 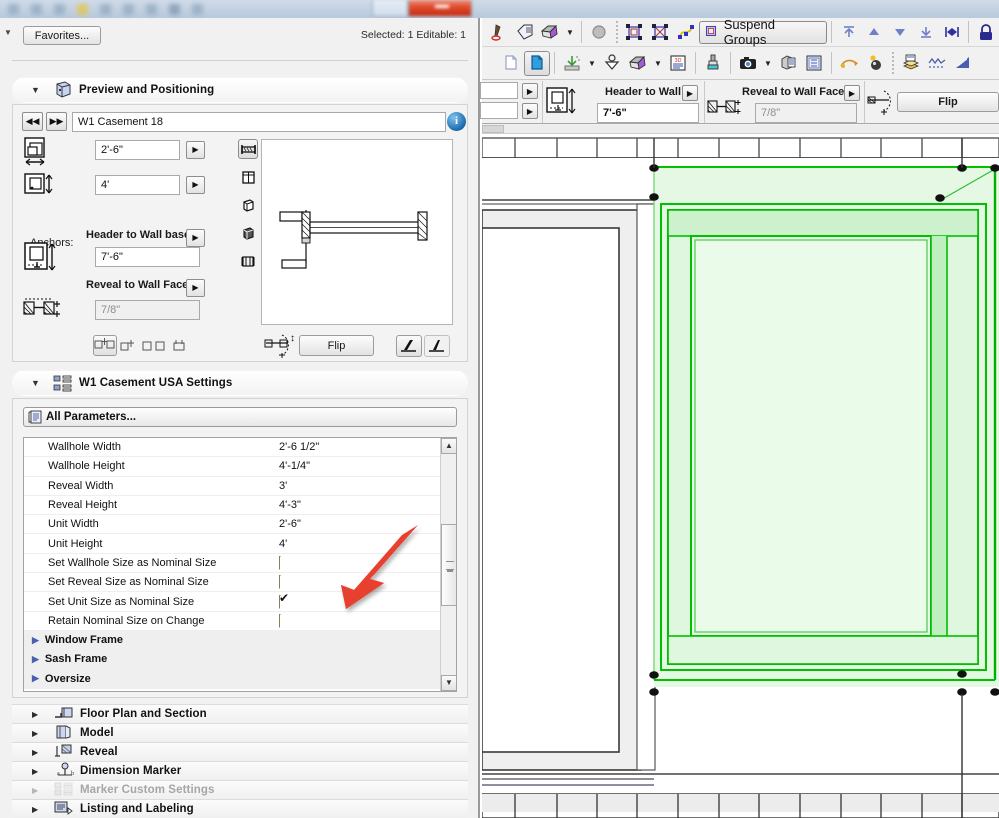 I want to click on parameter-value: 2'-6 1/2", so click(x=299, y=447).